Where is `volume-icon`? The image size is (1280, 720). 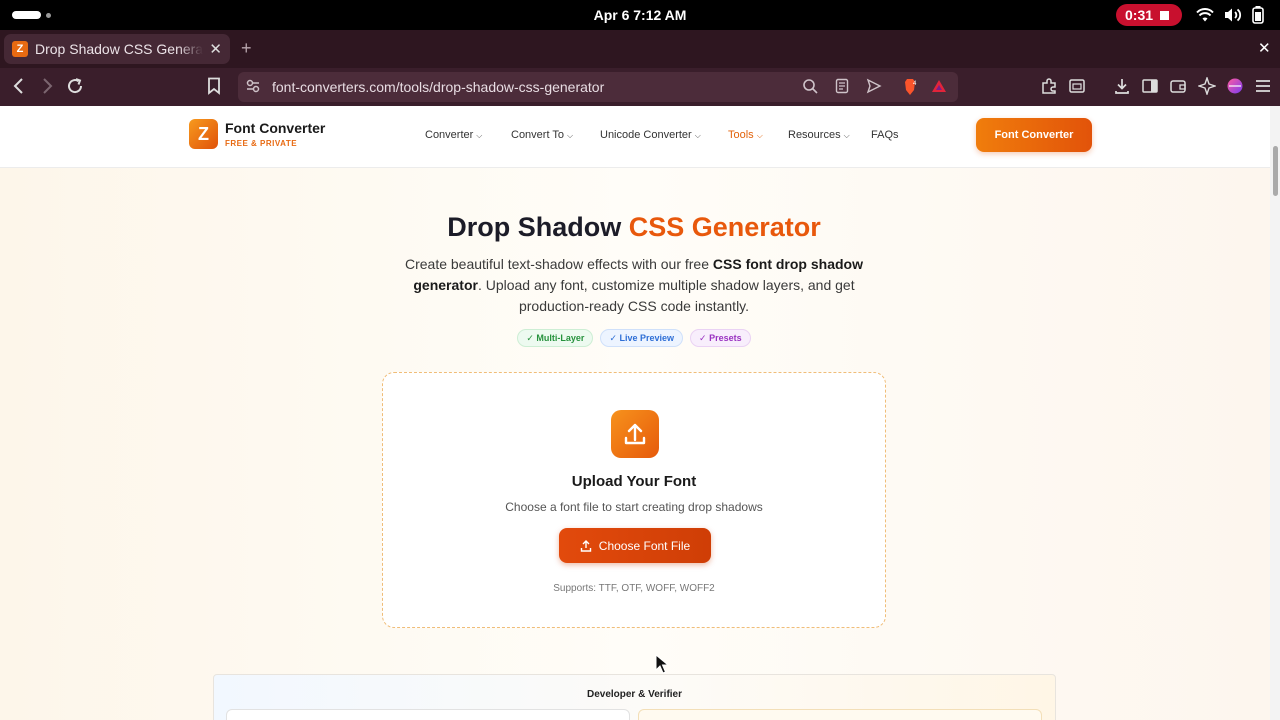
volume-icon is located at coordinates (1233, 15).